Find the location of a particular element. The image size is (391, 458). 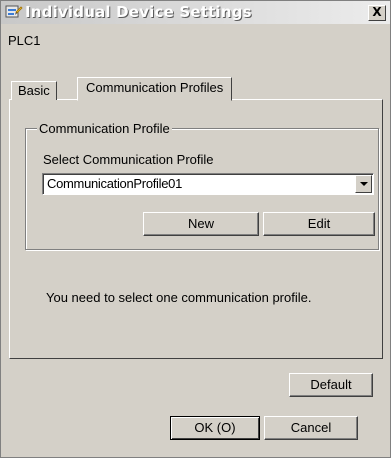

ok-button: OK (O) is located at coordinates (215, 428).